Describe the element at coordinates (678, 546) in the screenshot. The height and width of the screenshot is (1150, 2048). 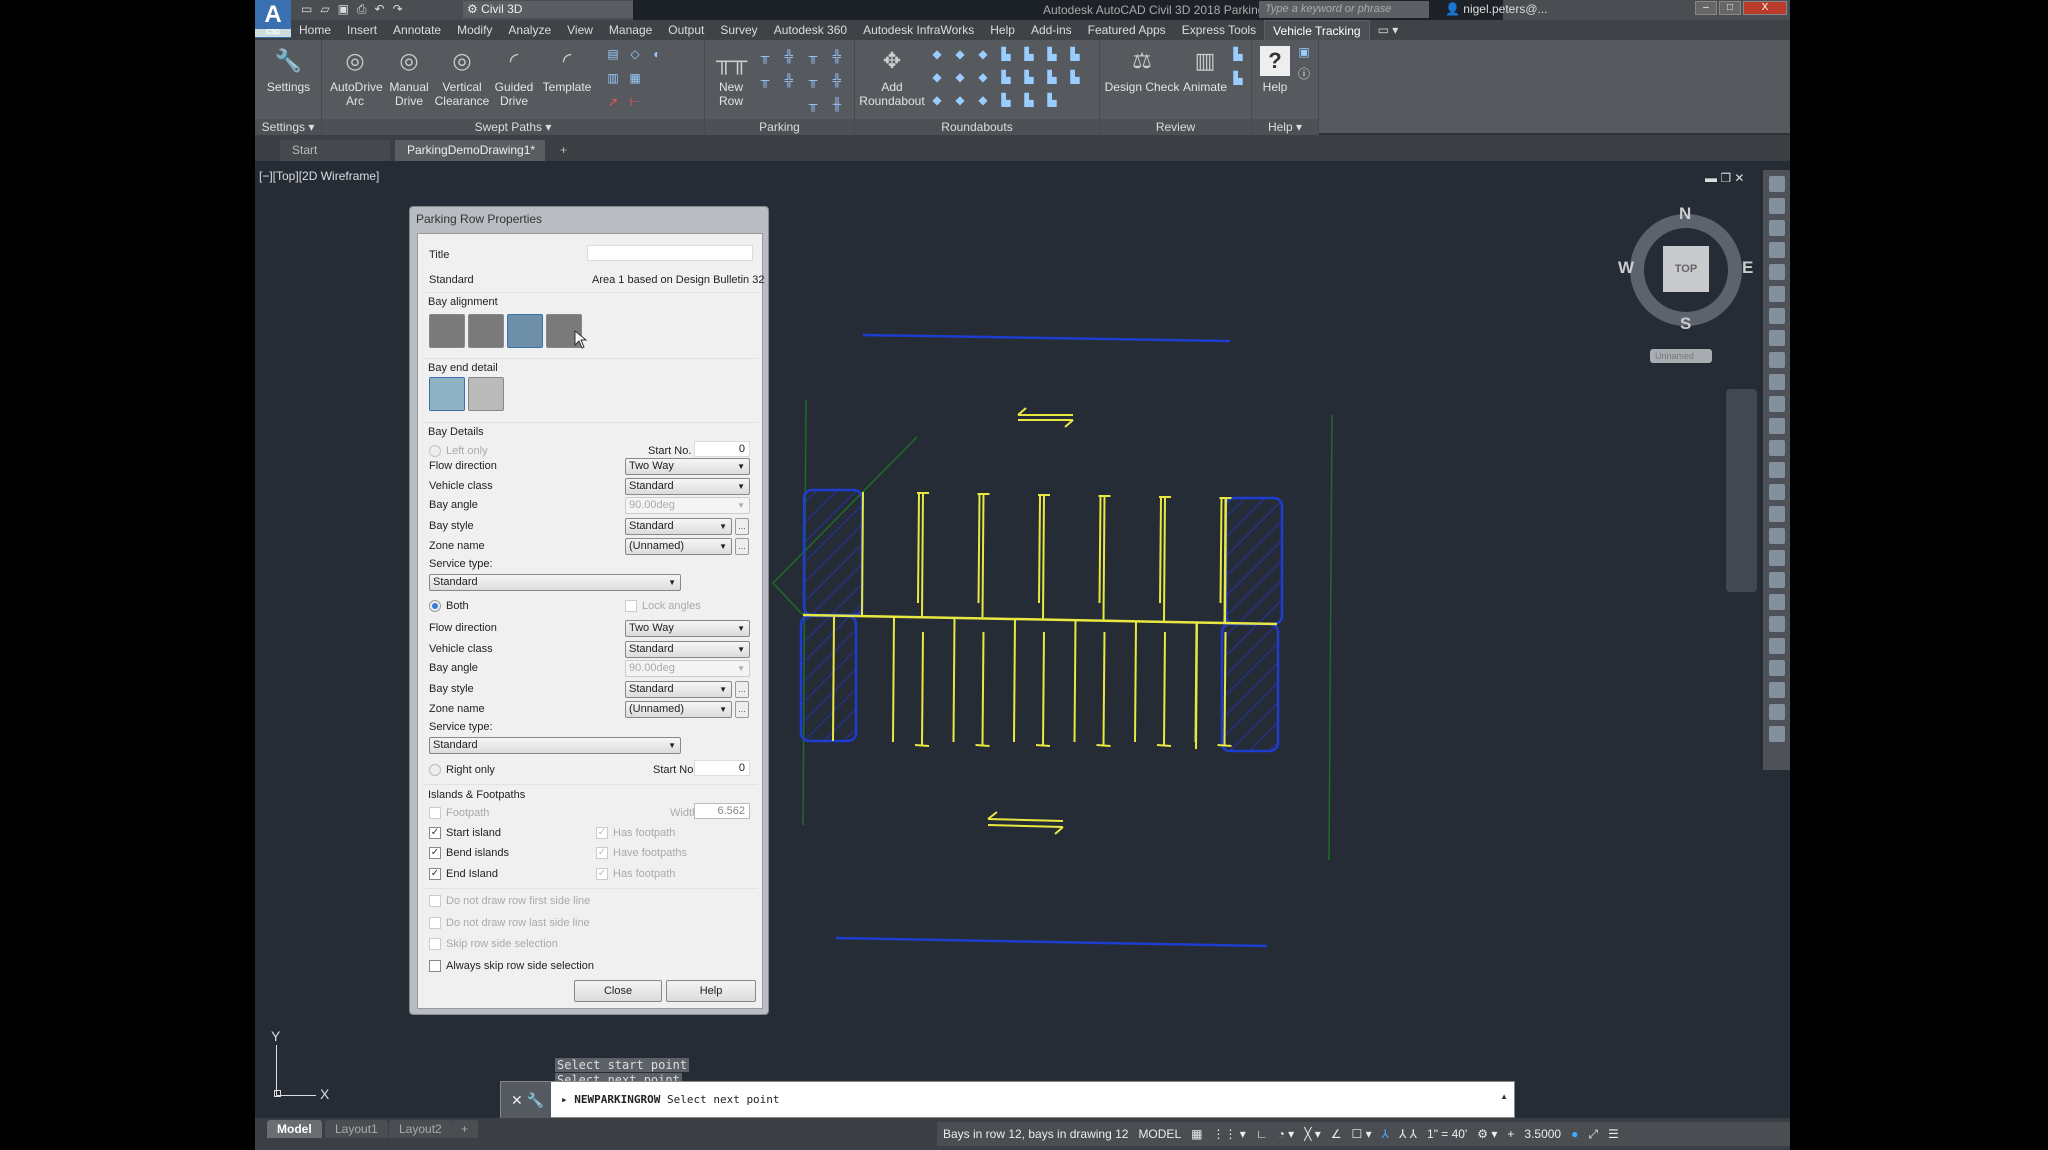
I see `left-zone-name-select: (Unnamed)` at that location.